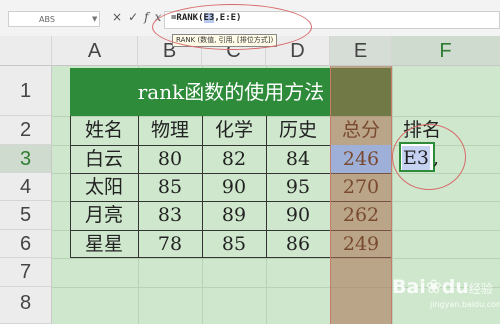  What do you see at coordinates (26, 51) in the screenshot?
I see `select-all-corner` at bounding box center [26, 51].